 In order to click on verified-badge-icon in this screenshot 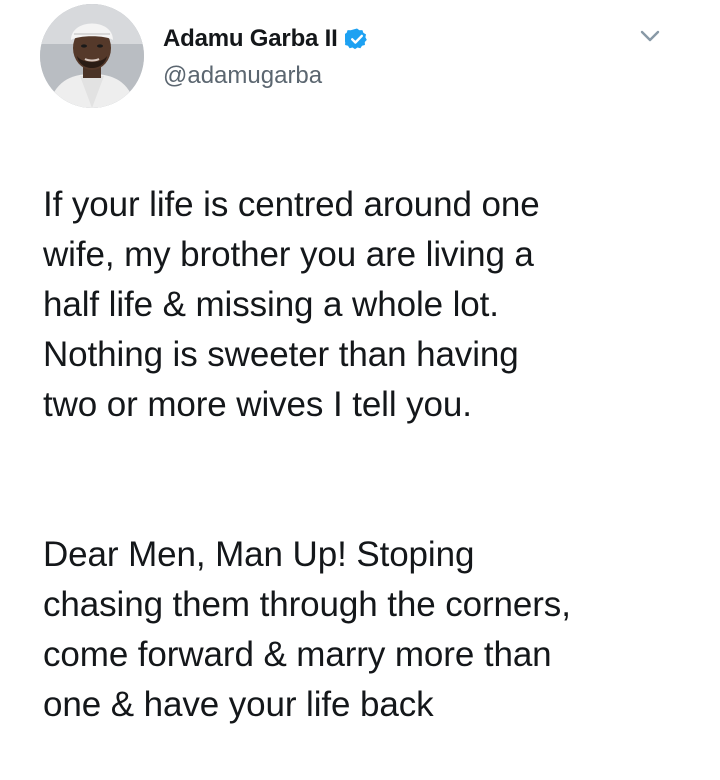, I will do `click(355, 39)`.